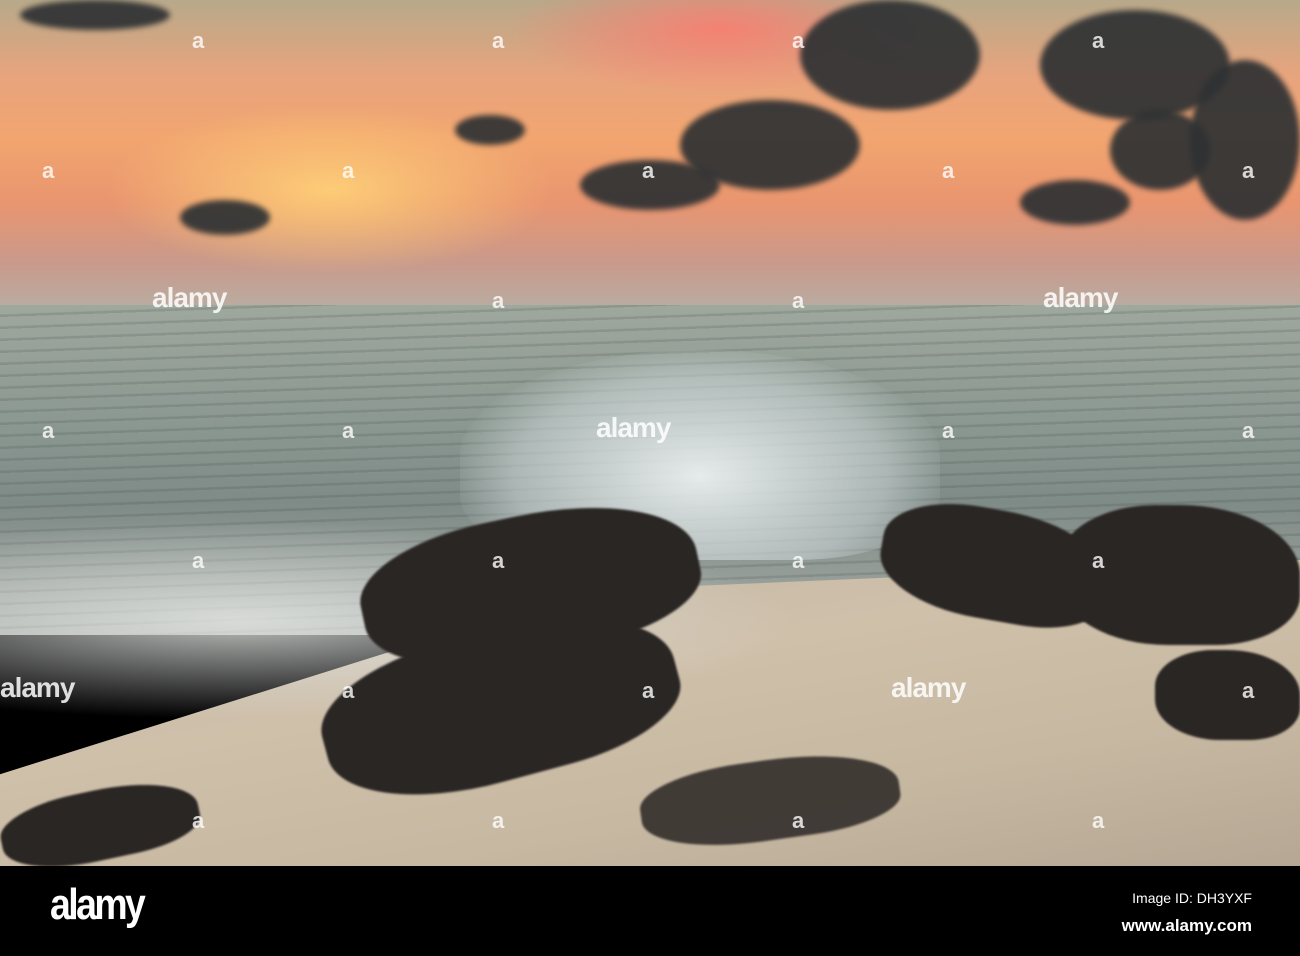  What do you see at coordinates (98, 904) in the screenshot?
I see `alamy-logo: alamy` at bounding box center [98, 904].